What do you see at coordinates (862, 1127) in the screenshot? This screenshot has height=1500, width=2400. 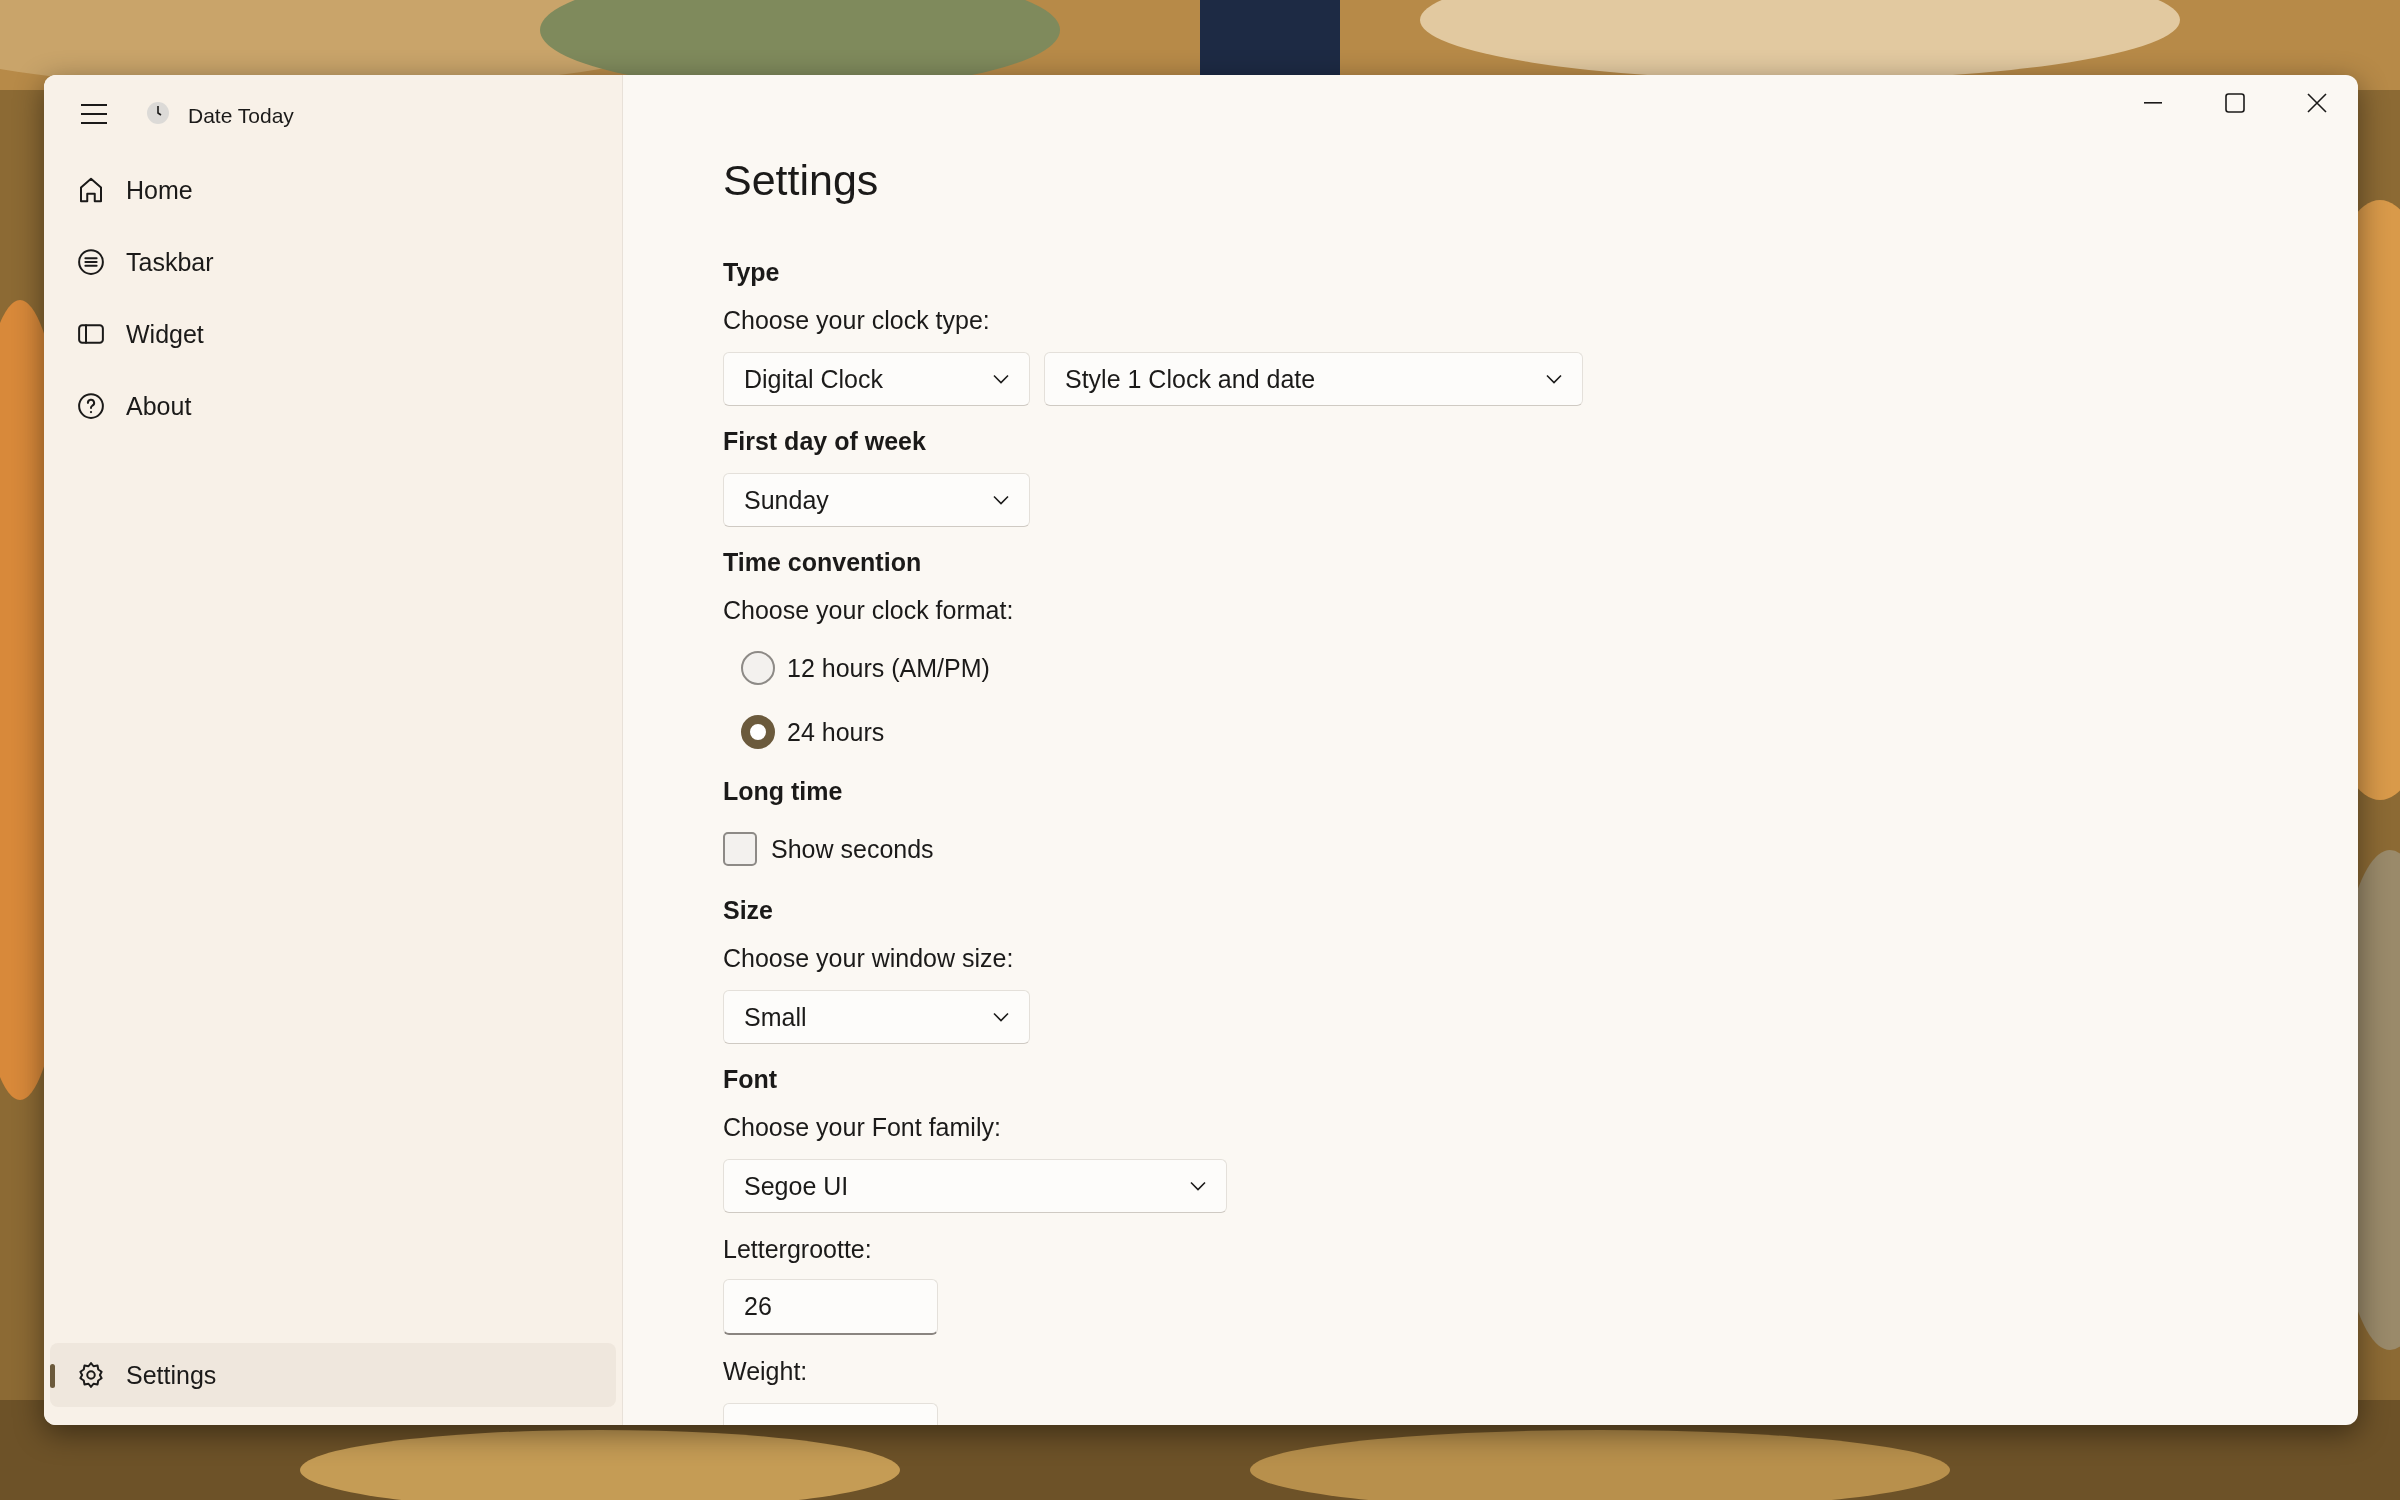 I see `field-label: Choose your Font family:` at bounding box center [862, 1127].